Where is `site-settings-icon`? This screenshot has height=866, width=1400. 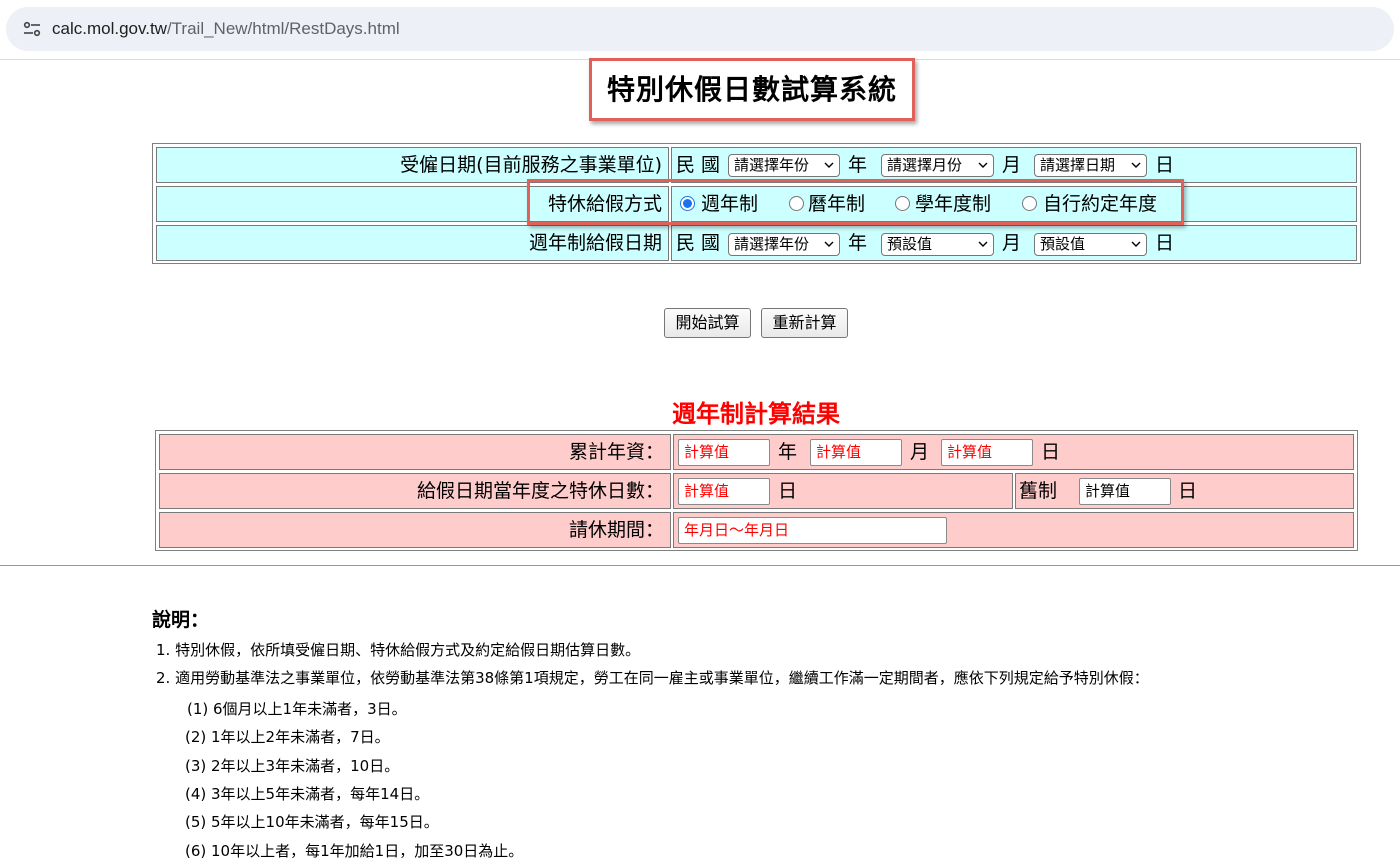 site-settings-icon is located at coordinates (32, 29).